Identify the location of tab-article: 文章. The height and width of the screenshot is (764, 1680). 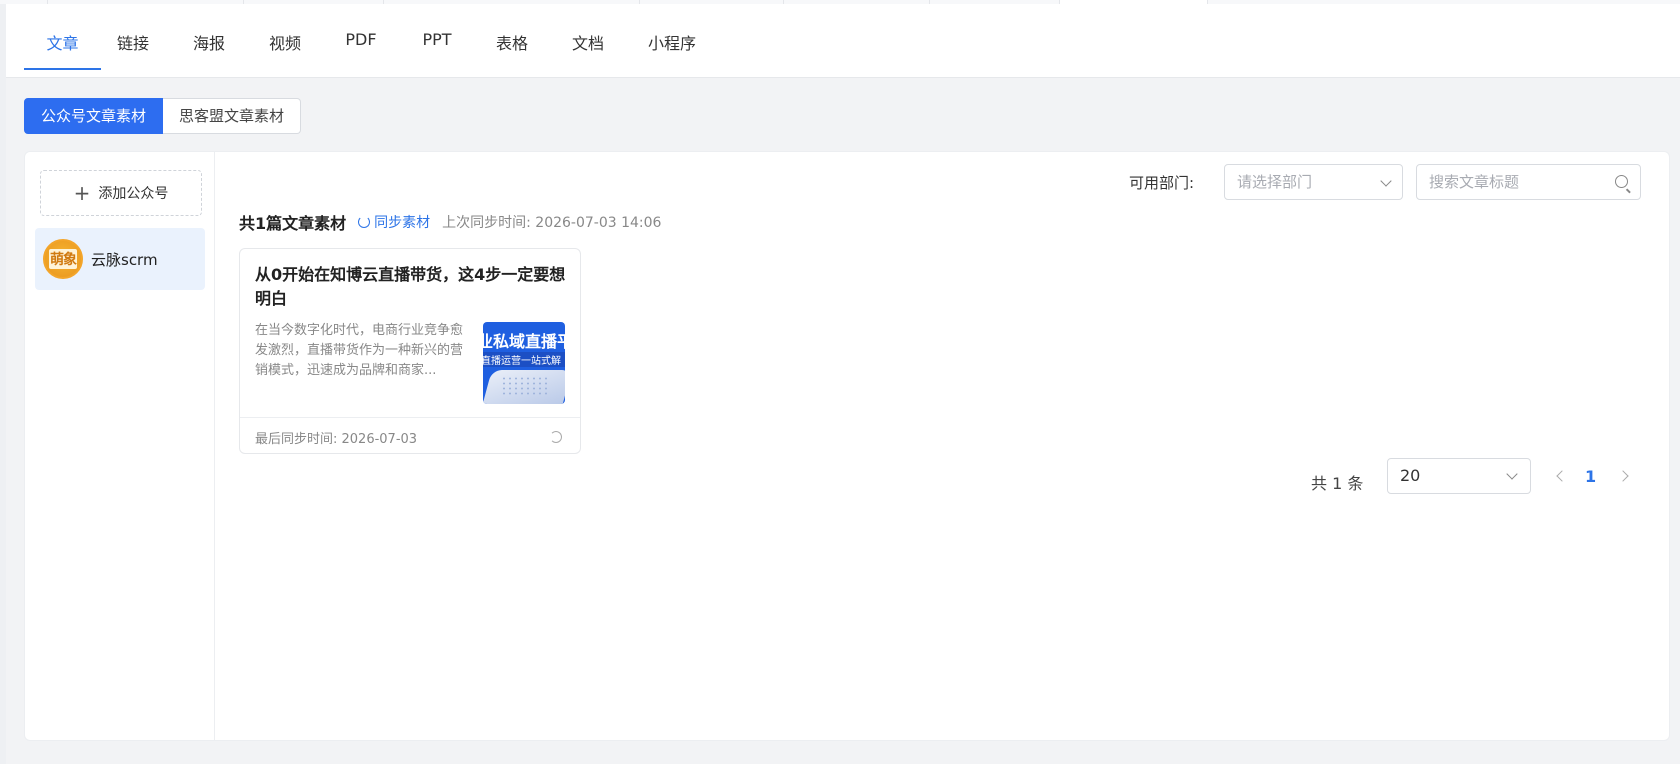
(62, 50).